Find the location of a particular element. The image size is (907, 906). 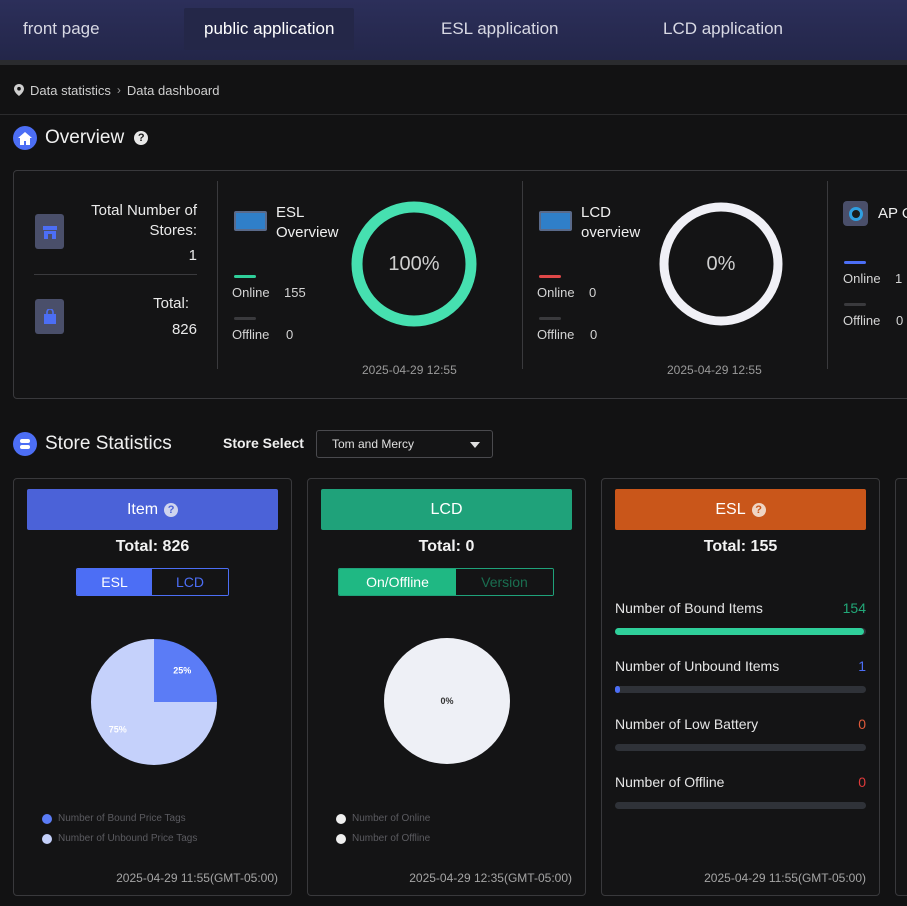

nav-public-application: public application is located at coordinates (269, 29).